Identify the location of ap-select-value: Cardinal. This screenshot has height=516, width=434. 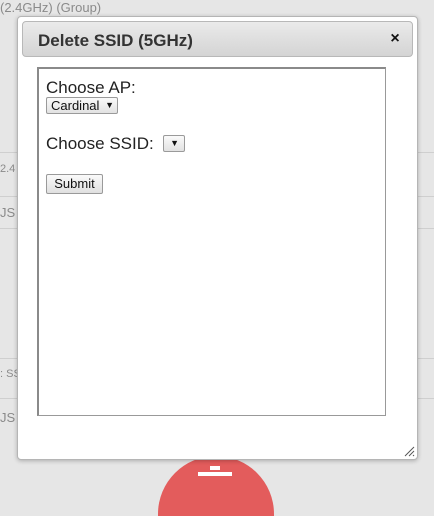
(75, 105).